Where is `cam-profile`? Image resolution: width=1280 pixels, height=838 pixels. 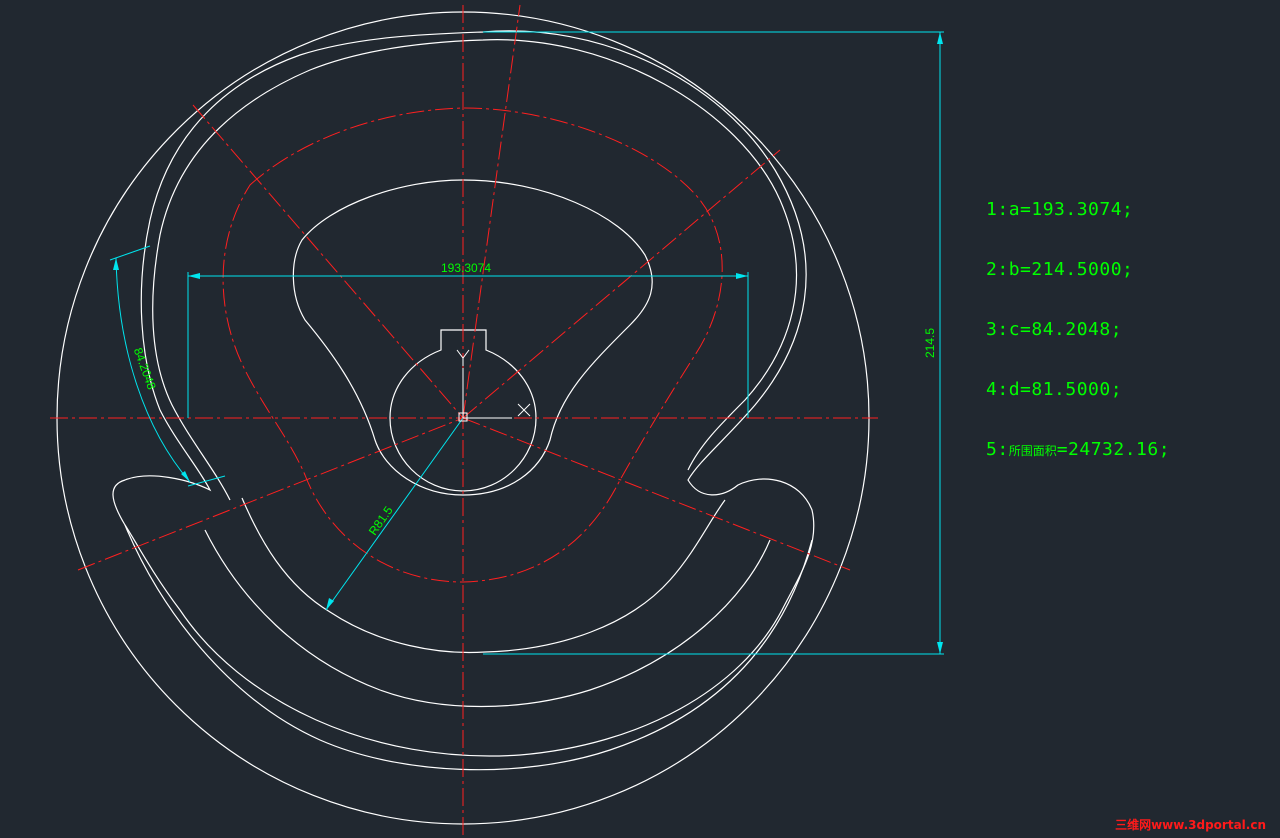 cam-profile is located at coordinates (472, 337).